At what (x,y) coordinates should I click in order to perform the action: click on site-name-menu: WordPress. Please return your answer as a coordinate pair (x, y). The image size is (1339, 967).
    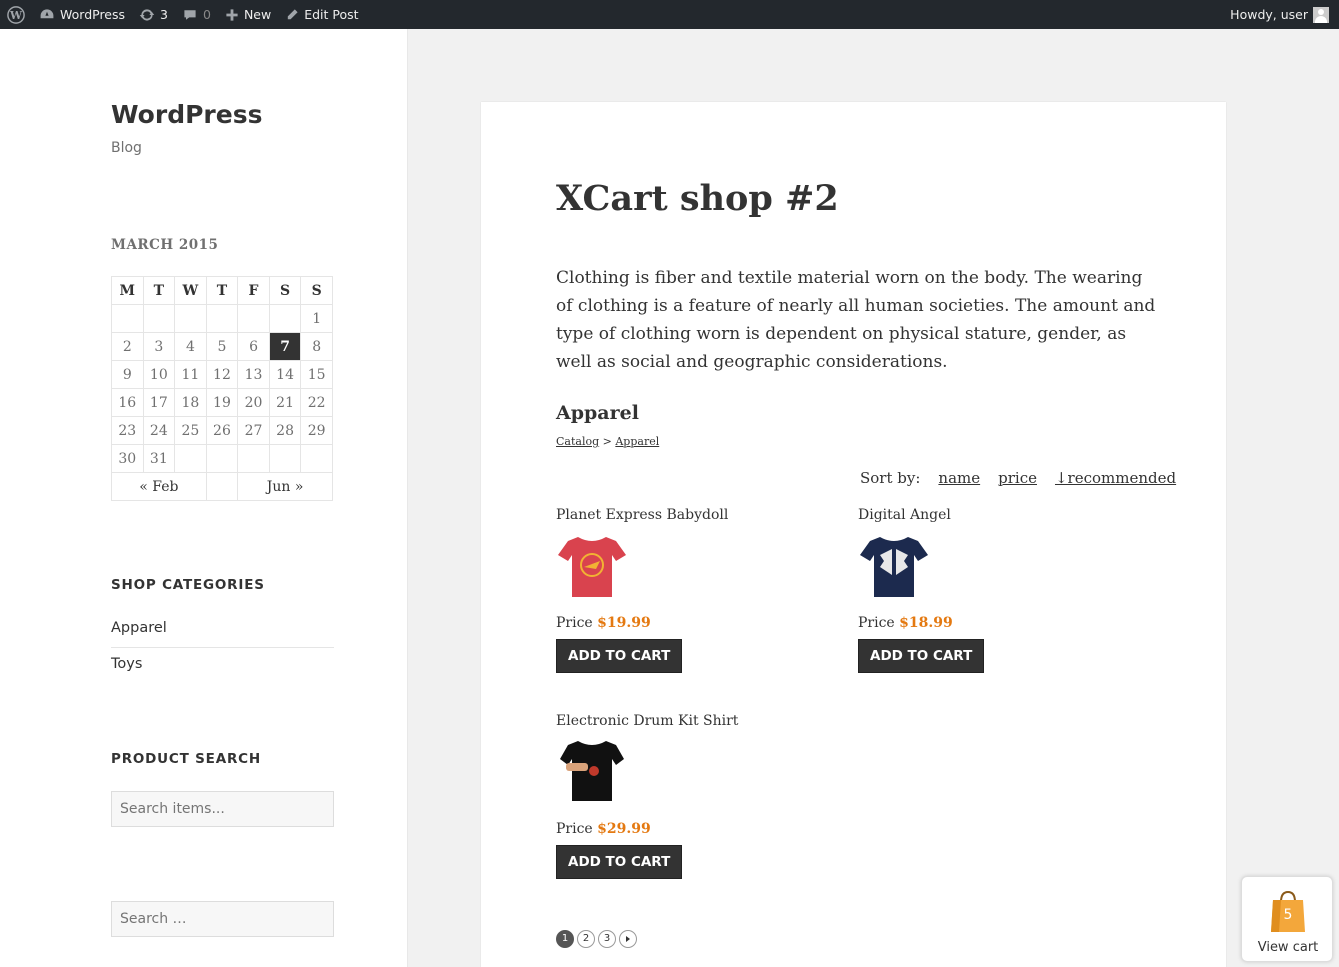
    Looking at the image, I should click on (82, 14).